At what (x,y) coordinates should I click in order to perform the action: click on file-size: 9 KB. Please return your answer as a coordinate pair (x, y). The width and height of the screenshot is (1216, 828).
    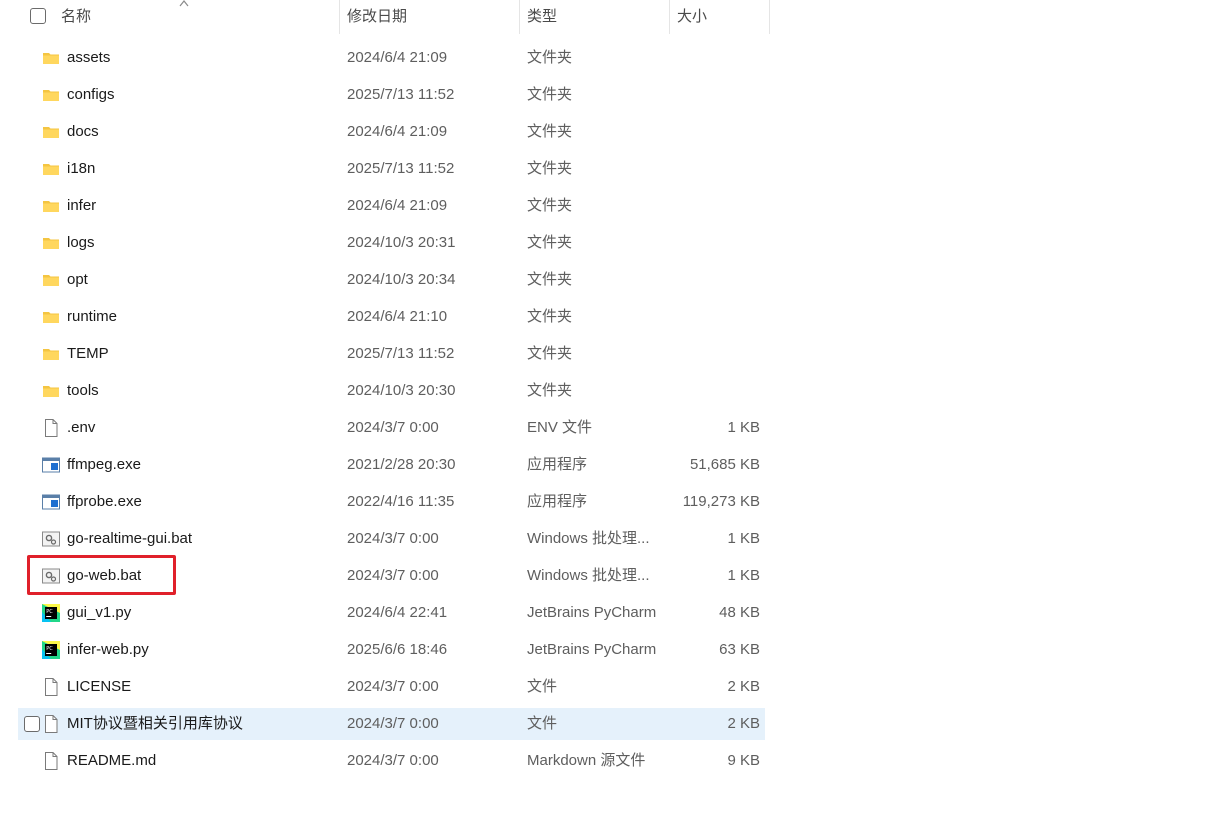
    Looking at the image, I should click on (743, 760).